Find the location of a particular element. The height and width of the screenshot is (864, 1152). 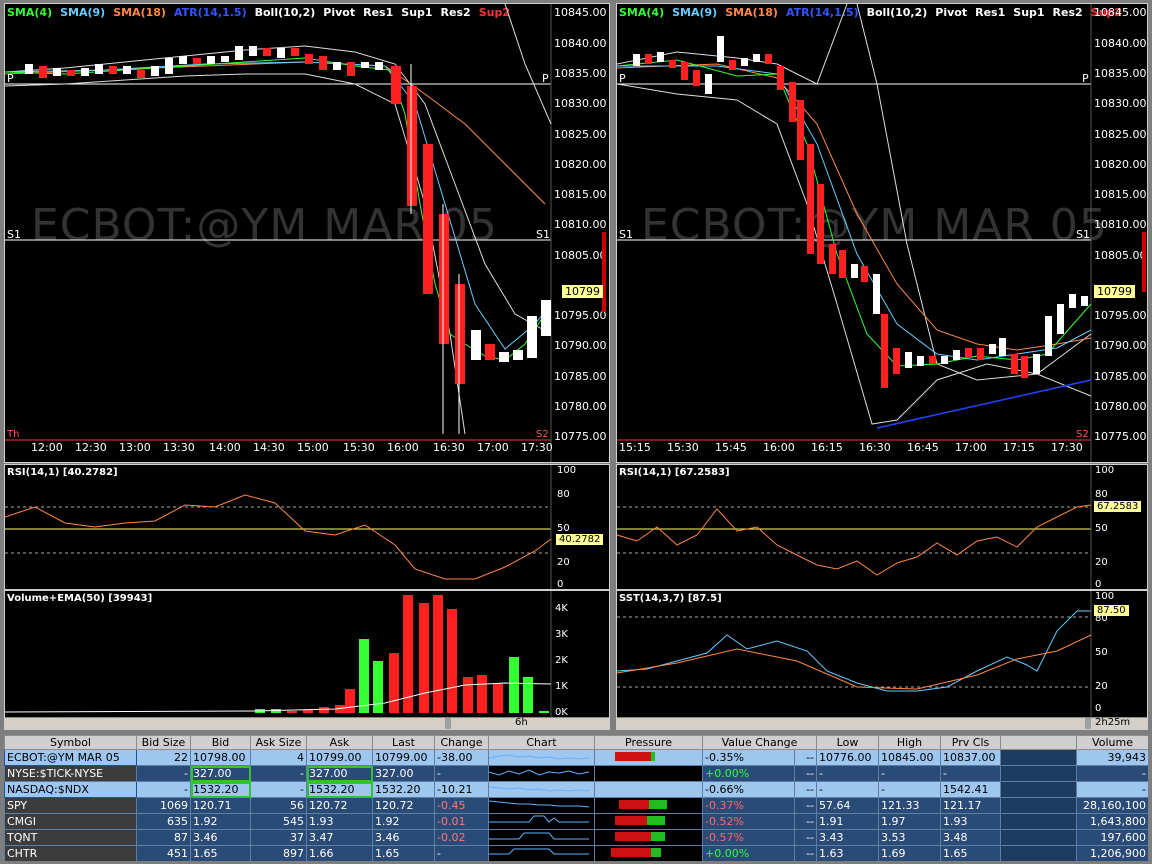

vol-tick: 1K is located at coordinates (561, 686).